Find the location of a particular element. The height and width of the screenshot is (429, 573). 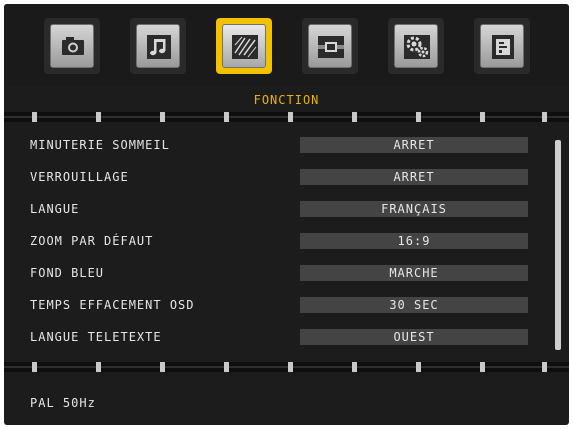

section-title: FONCTION is located at coordinates (286, 100).